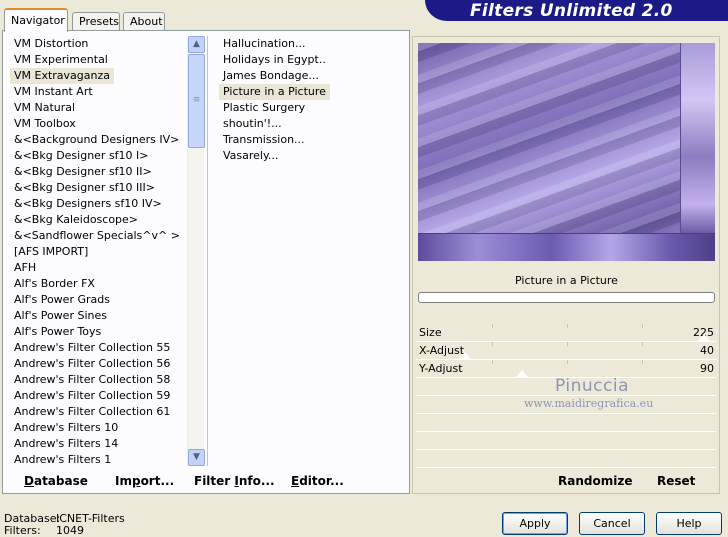  I want to click on category-item-row: &<Background Designers IV>, so click(97, 140).